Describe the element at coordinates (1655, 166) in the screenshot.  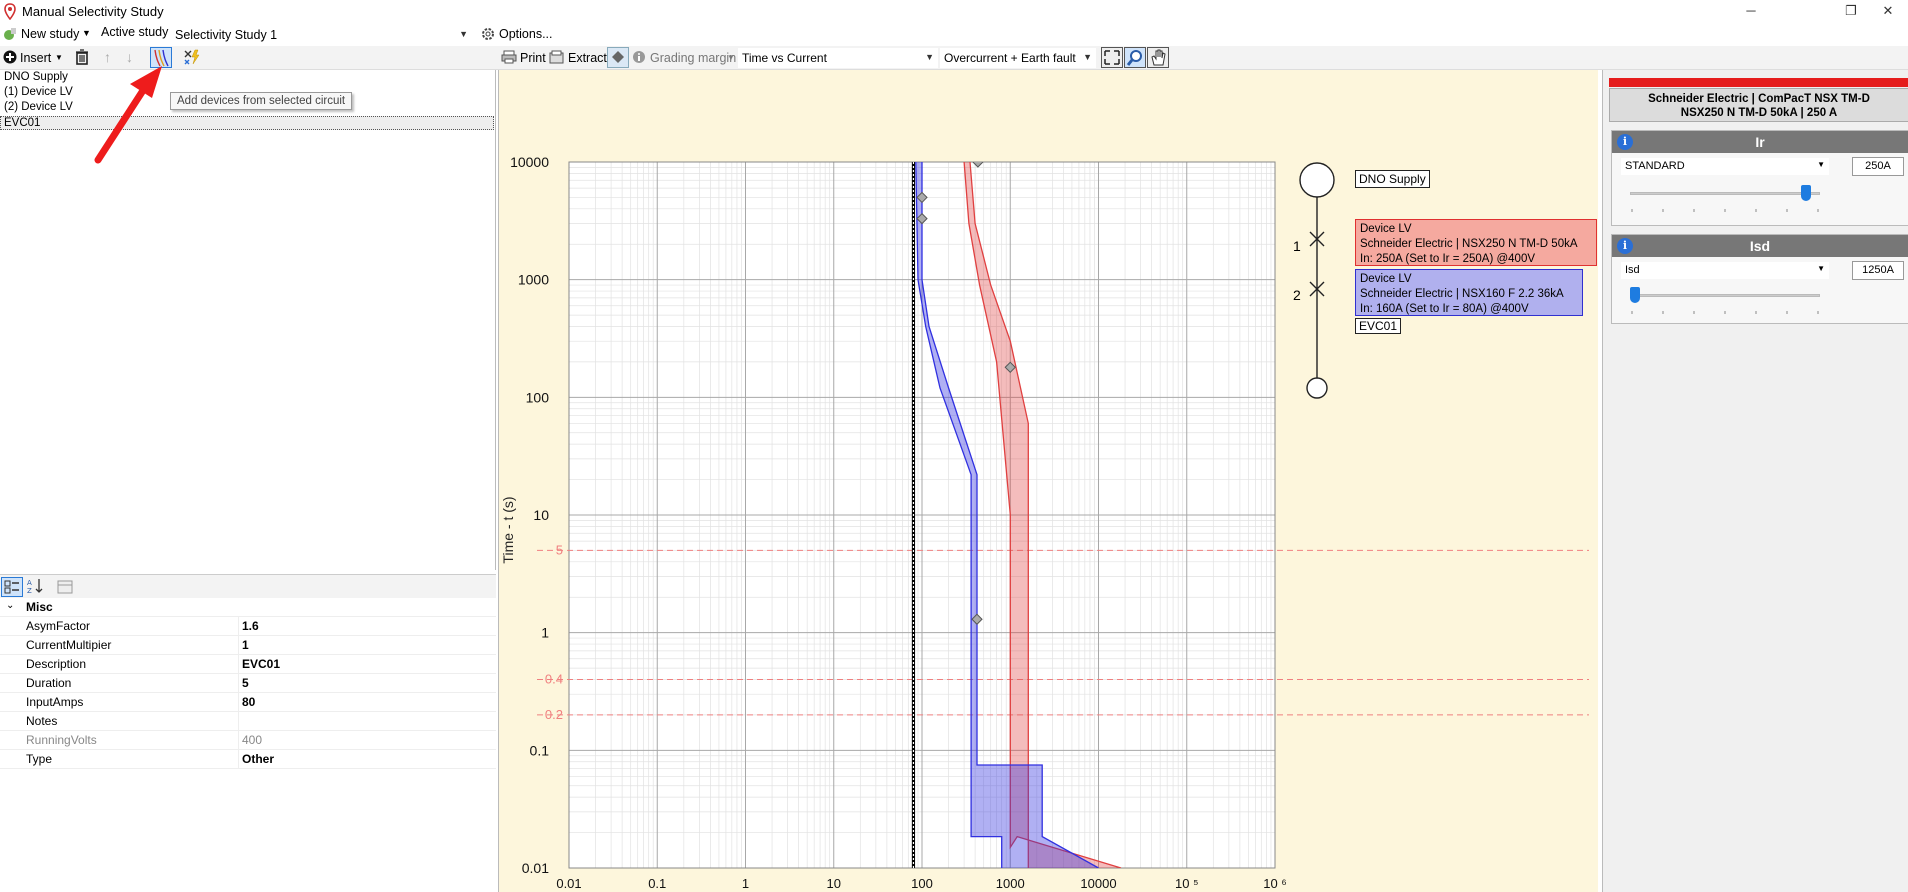
I see `ir-mode-value: STANDARD` at that location.